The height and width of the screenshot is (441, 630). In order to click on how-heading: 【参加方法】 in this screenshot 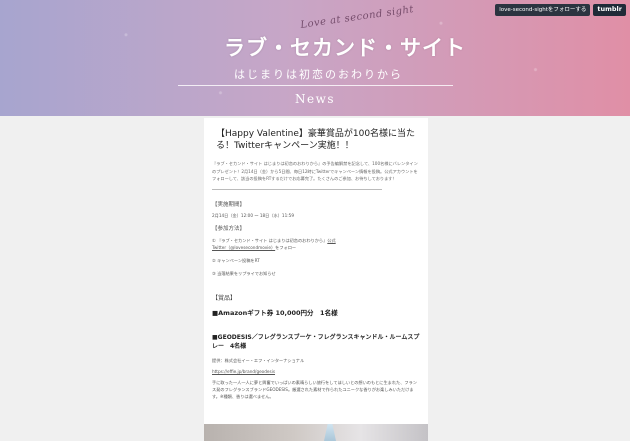, I will do `click(229, 228)`.